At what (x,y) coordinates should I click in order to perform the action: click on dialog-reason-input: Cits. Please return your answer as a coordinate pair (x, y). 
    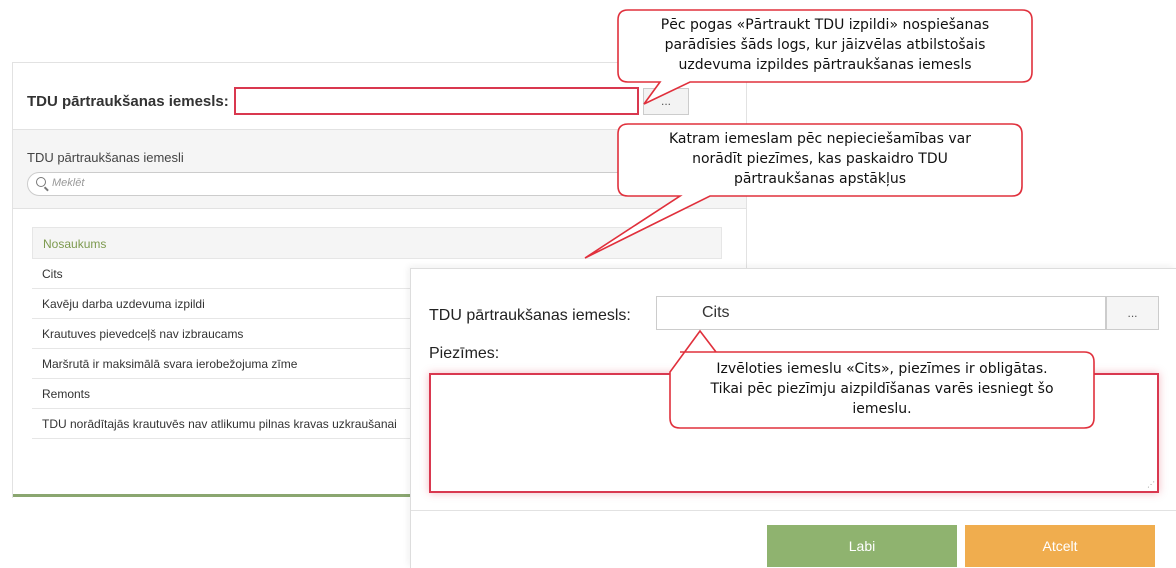
    Looking at the image, I should click on (881, 313).